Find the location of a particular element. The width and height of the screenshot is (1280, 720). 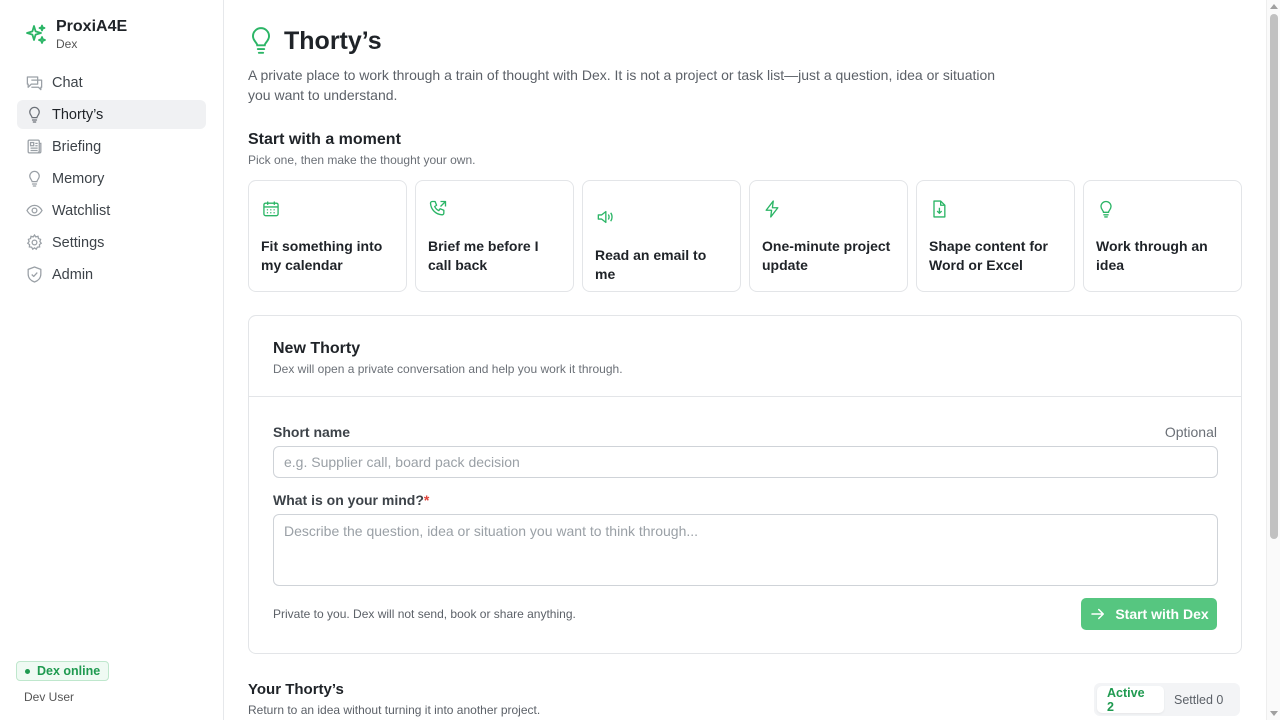

moment-card-label: Brief me before I call back is located at coordinates (483, 255).